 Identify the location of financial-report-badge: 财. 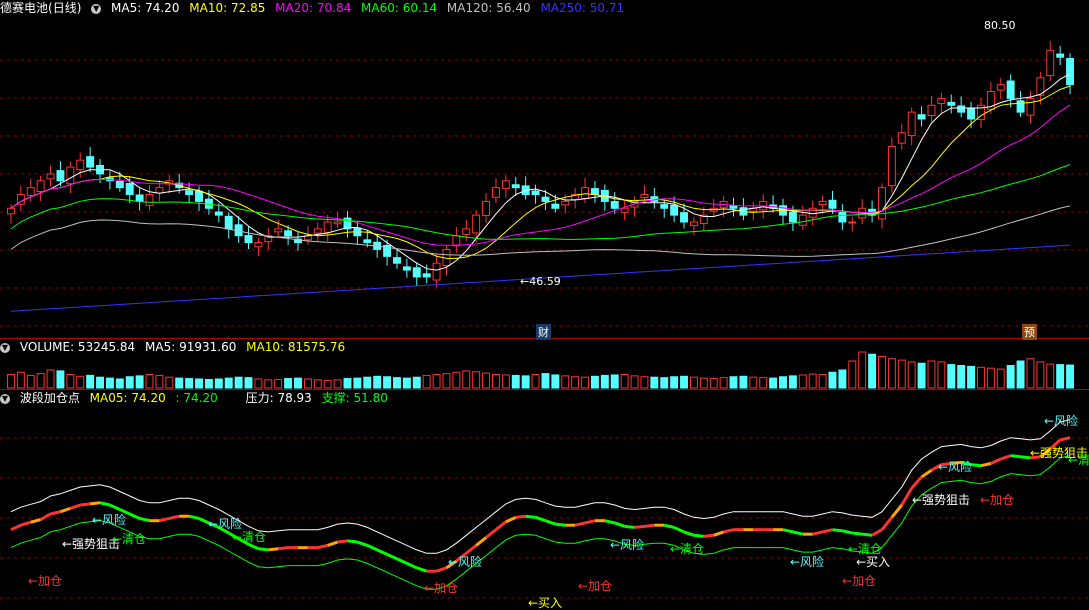
(543, 332).